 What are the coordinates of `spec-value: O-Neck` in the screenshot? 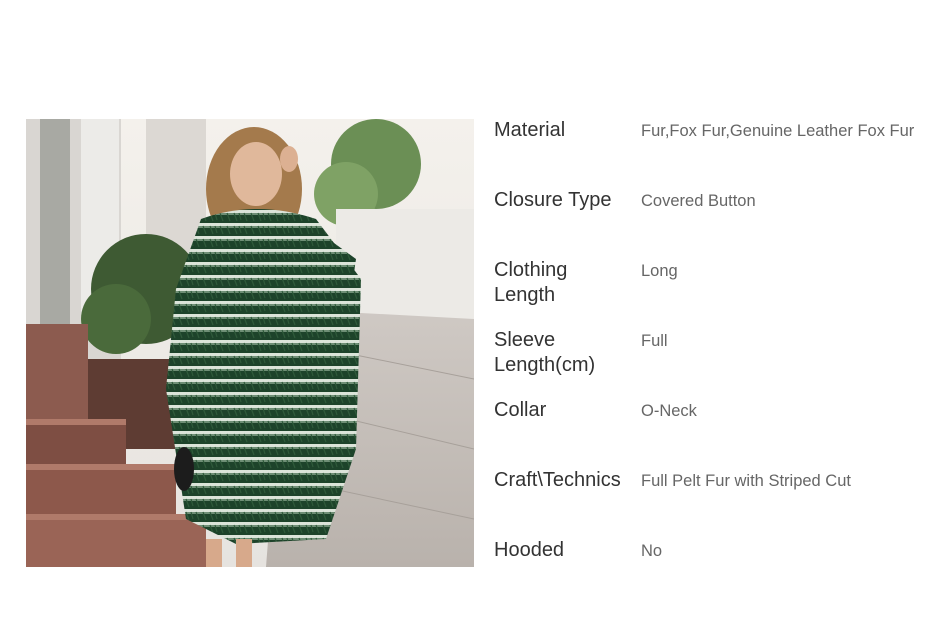 It's located at (669, 411).